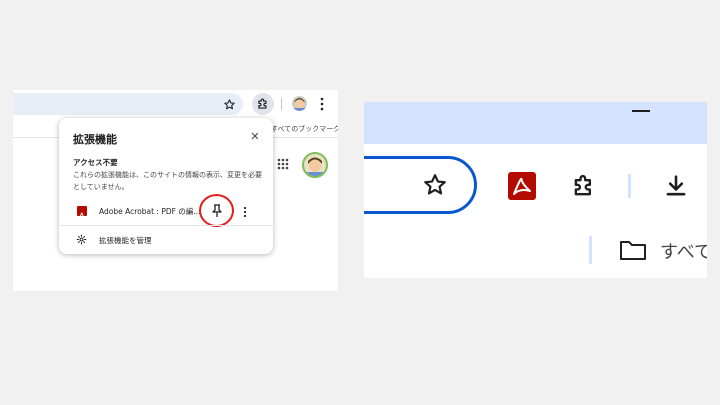 The height and width of the screenshot is (405, 720). What do you see at coordinates (255, 137) in the screenshot?
I see `close-icon: ✕` at bounding box center [255, 137].